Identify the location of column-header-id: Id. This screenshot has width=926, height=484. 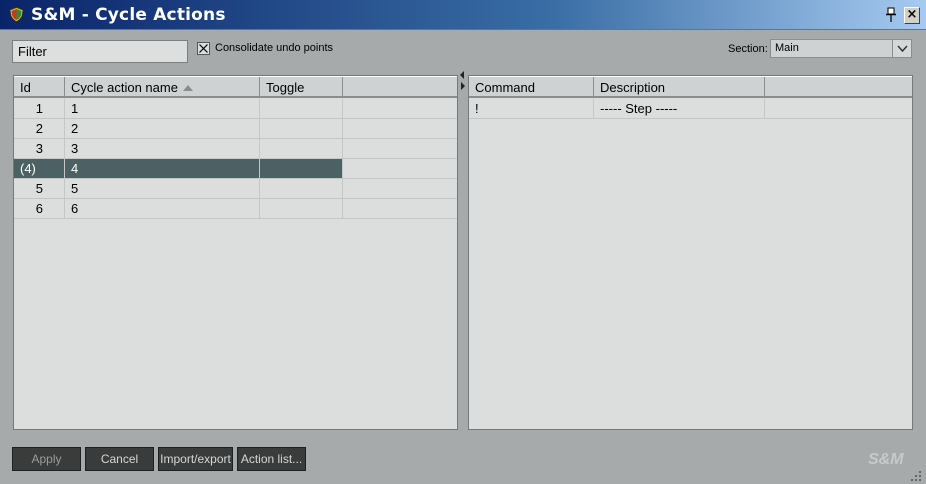
(39, 87).